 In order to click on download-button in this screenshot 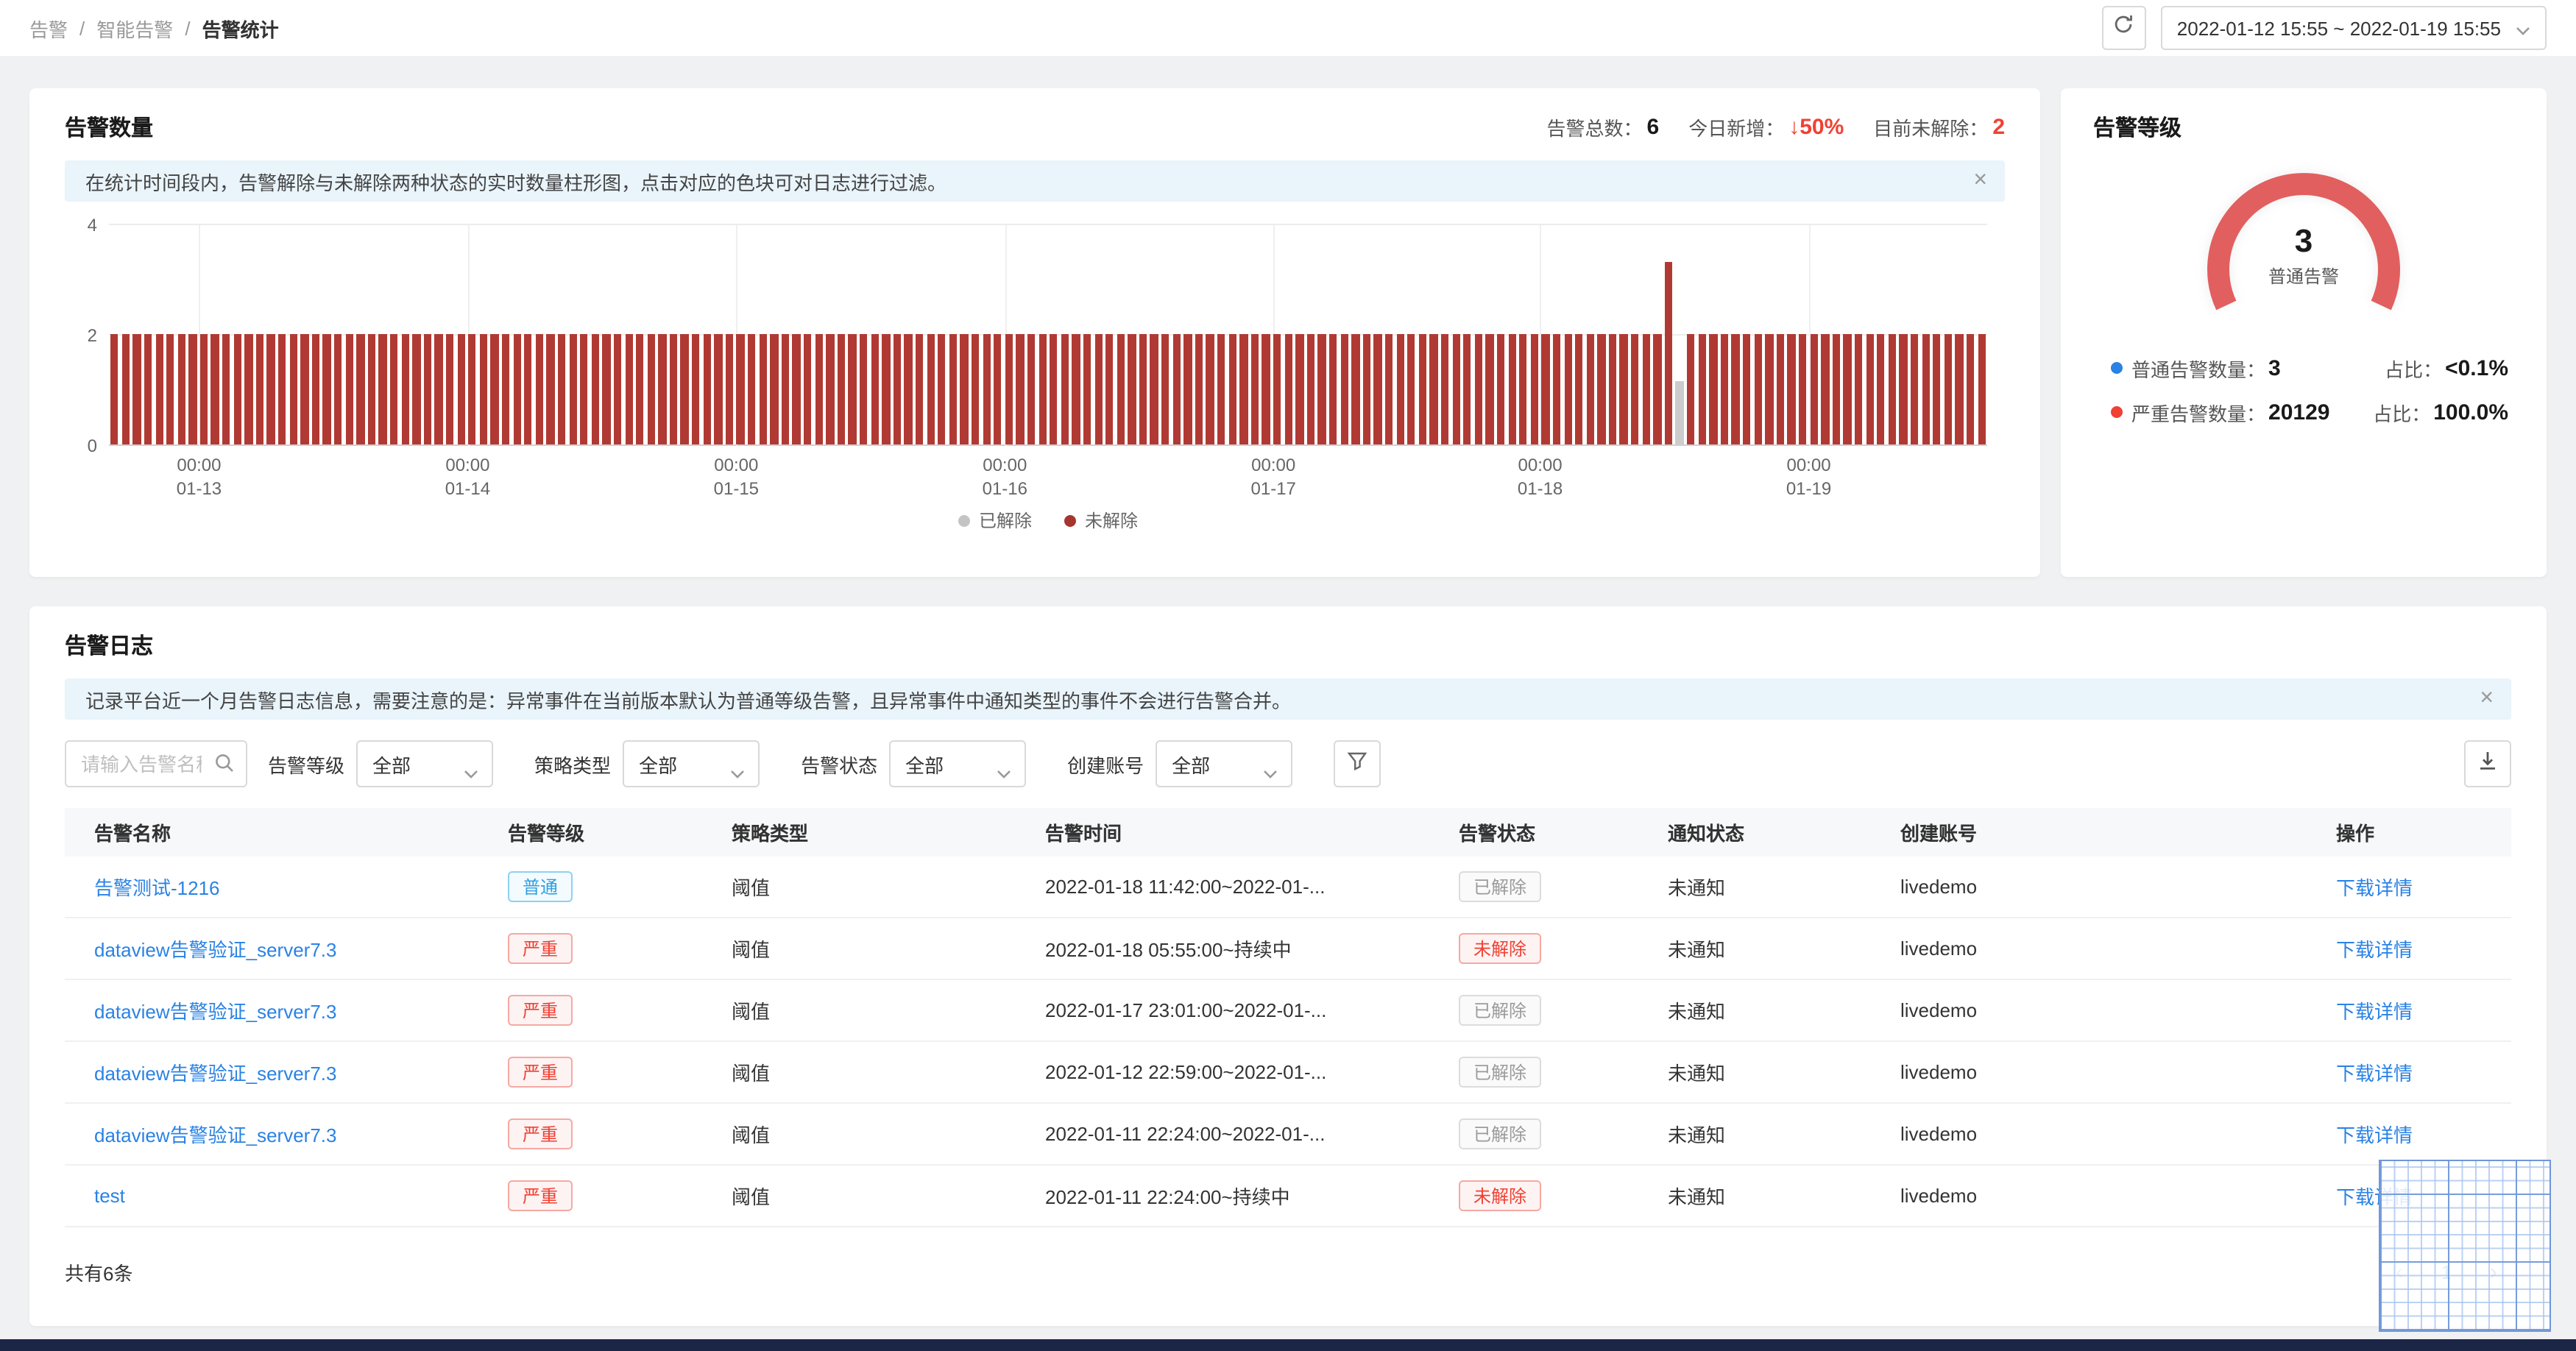, I will do `click(2487, 764)`.